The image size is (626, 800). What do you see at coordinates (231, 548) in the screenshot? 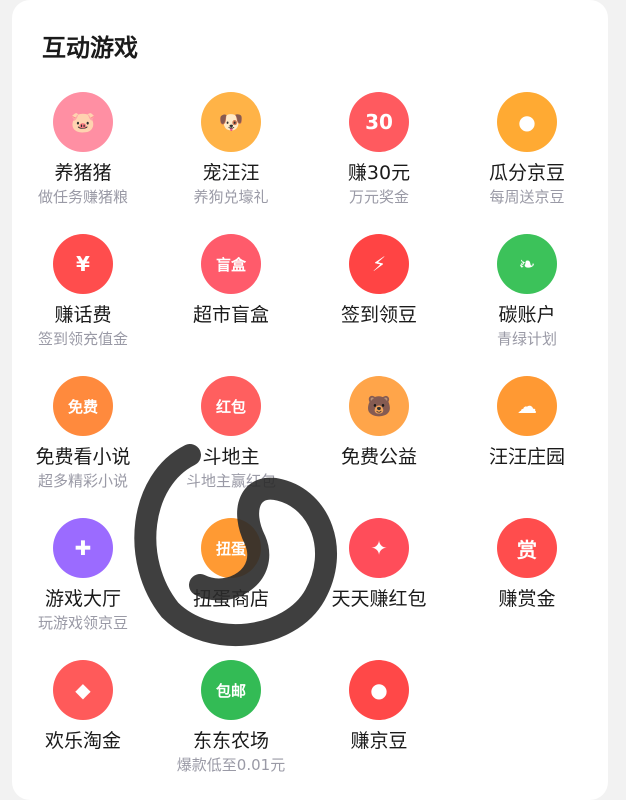
I see `capsule-icon: 扭蛋` at bounding box center [231, 548].